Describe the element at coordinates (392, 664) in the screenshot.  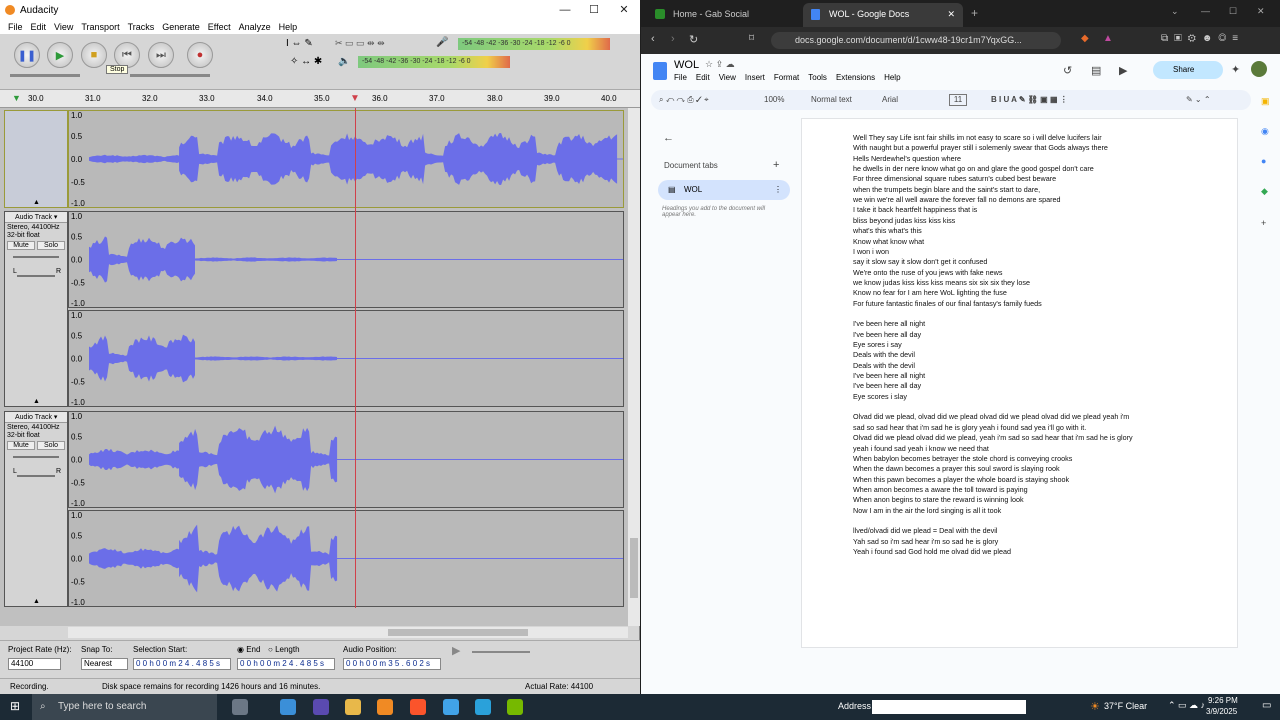
I see `audio-position-field: 0 0 h 0 0 m 3 5 . 6 0 2 s` at that location.